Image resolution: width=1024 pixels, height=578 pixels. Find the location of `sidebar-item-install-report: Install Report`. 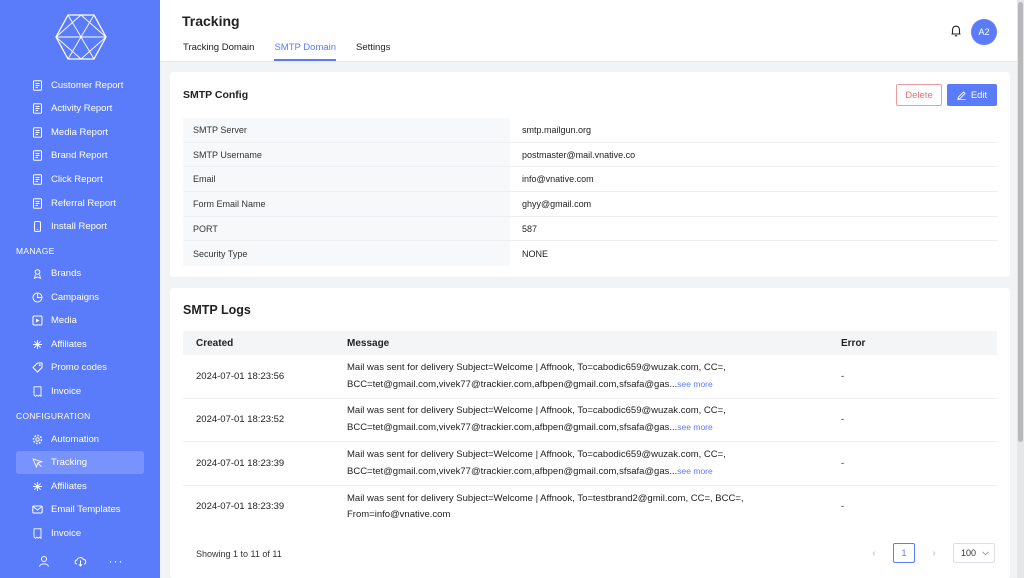

sidebar-item-install-report: Install Report is located at coordinates (80, 226).